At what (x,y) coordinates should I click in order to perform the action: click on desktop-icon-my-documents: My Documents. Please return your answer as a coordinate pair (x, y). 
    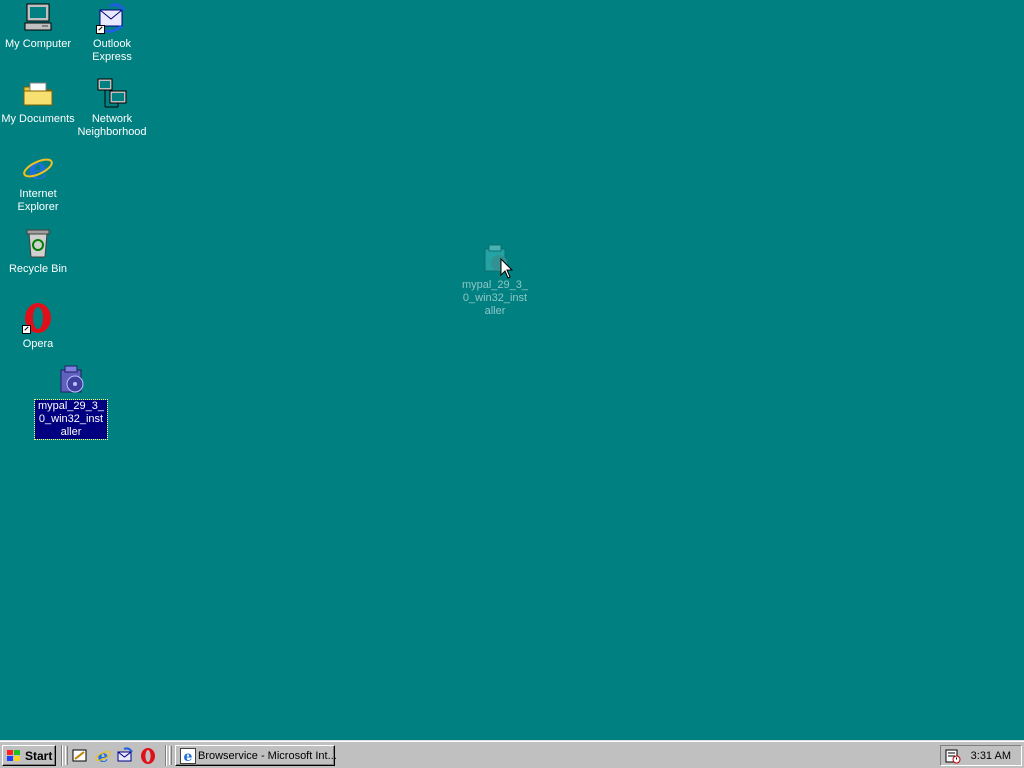
    Looking at the image, I should click on (38, 101).